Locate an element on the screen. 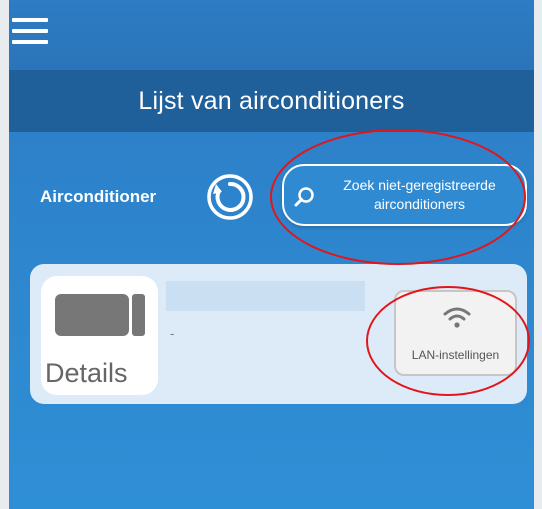 This screenshot has height=509, width=542. air-conditioner-icon is located at coordinates (100, 315).